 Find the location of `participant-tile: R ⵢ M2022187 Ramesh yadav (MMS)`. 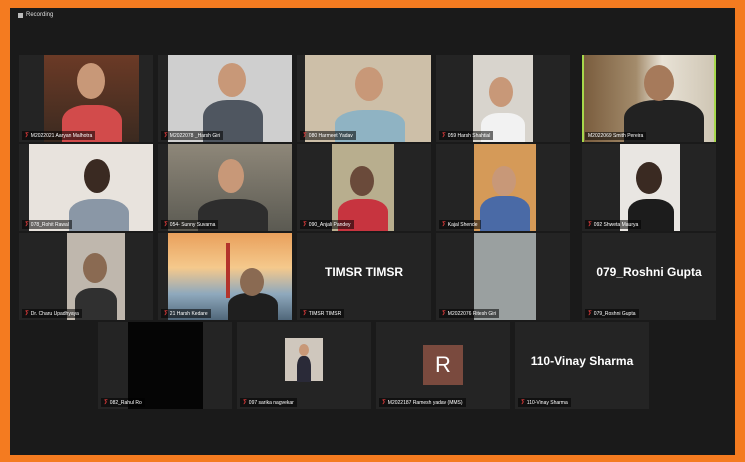

participant-tile: R ⵢ M2022187 Ramesh yadav (MMS) is located at coordinates (443, 365).